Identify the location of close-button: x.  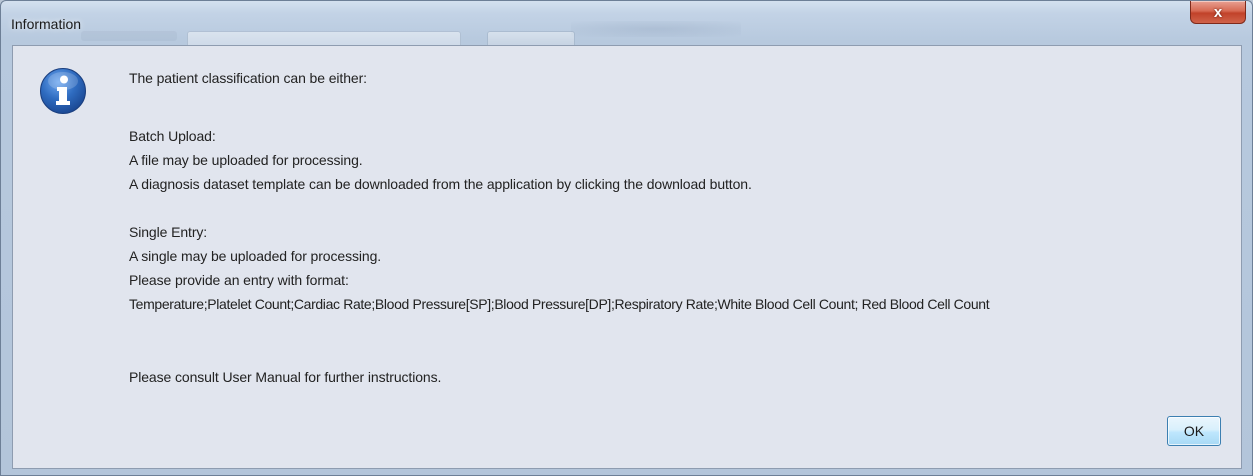
(1218, 12).